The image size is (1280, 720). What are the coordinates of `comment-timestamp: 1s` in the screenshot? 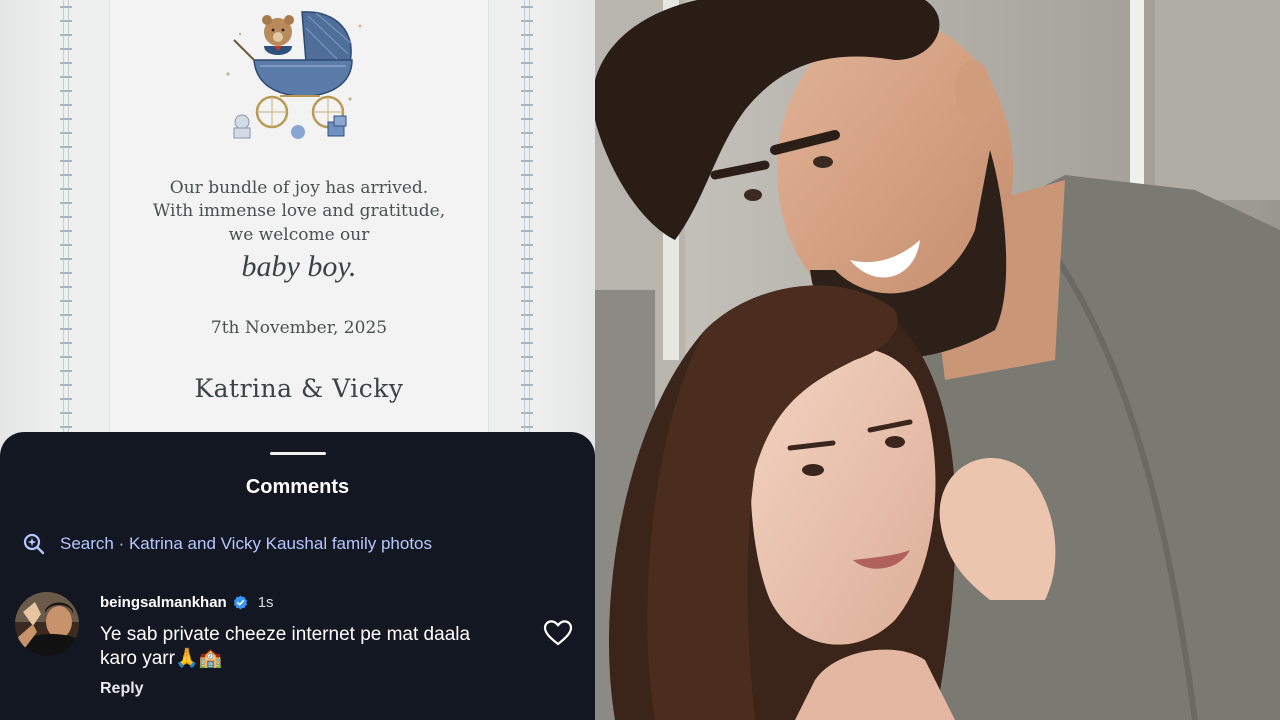 It's located at (265, 602).